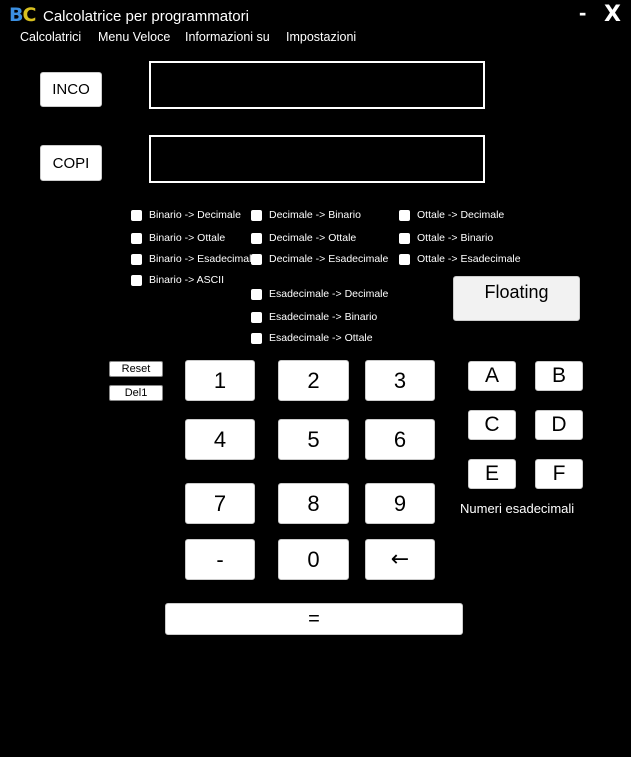 This screenshot has height=757, width=631. I want to click on floating-button: Floating, so click(516, 298).